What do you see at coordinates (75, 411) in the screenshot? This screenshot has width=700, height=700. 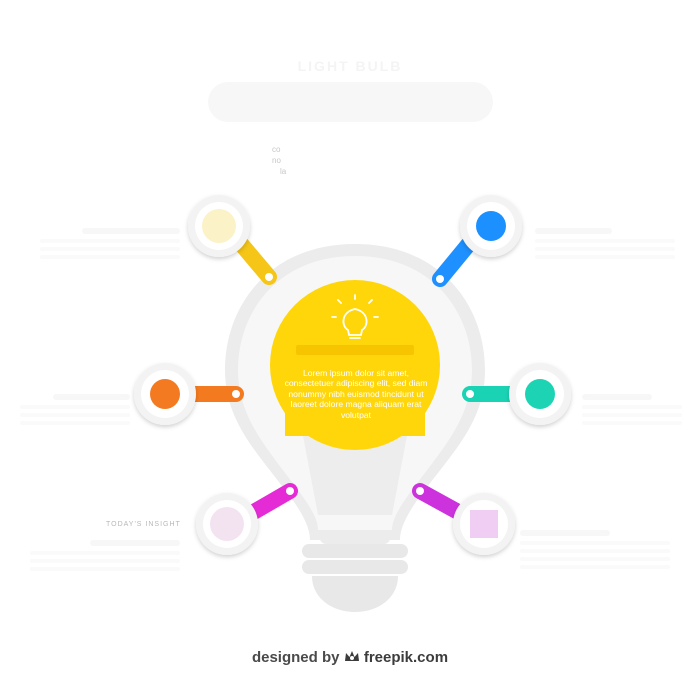 I see `text-block-mid-left` at bounding box center [75, 411].